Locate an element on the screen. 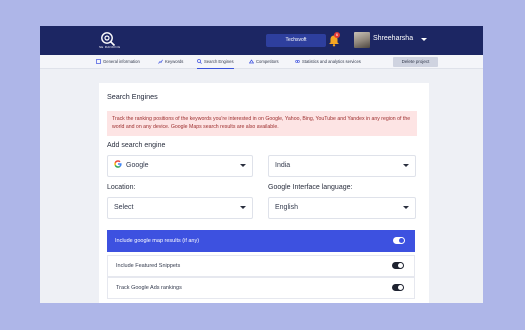 This screenshot has width=525, height=330. option-google-ads: Track Google Ads rankings is located at coordinates (261, 288).